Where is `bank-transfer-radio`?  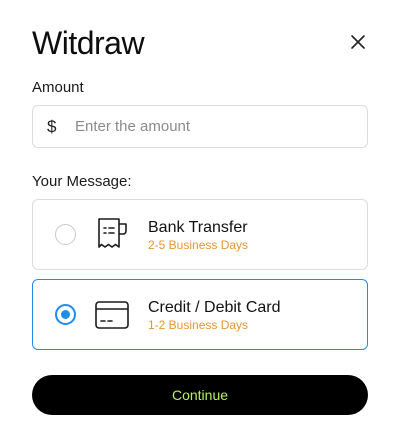 bank-transfer-radio is located at coordinates (65, 234).